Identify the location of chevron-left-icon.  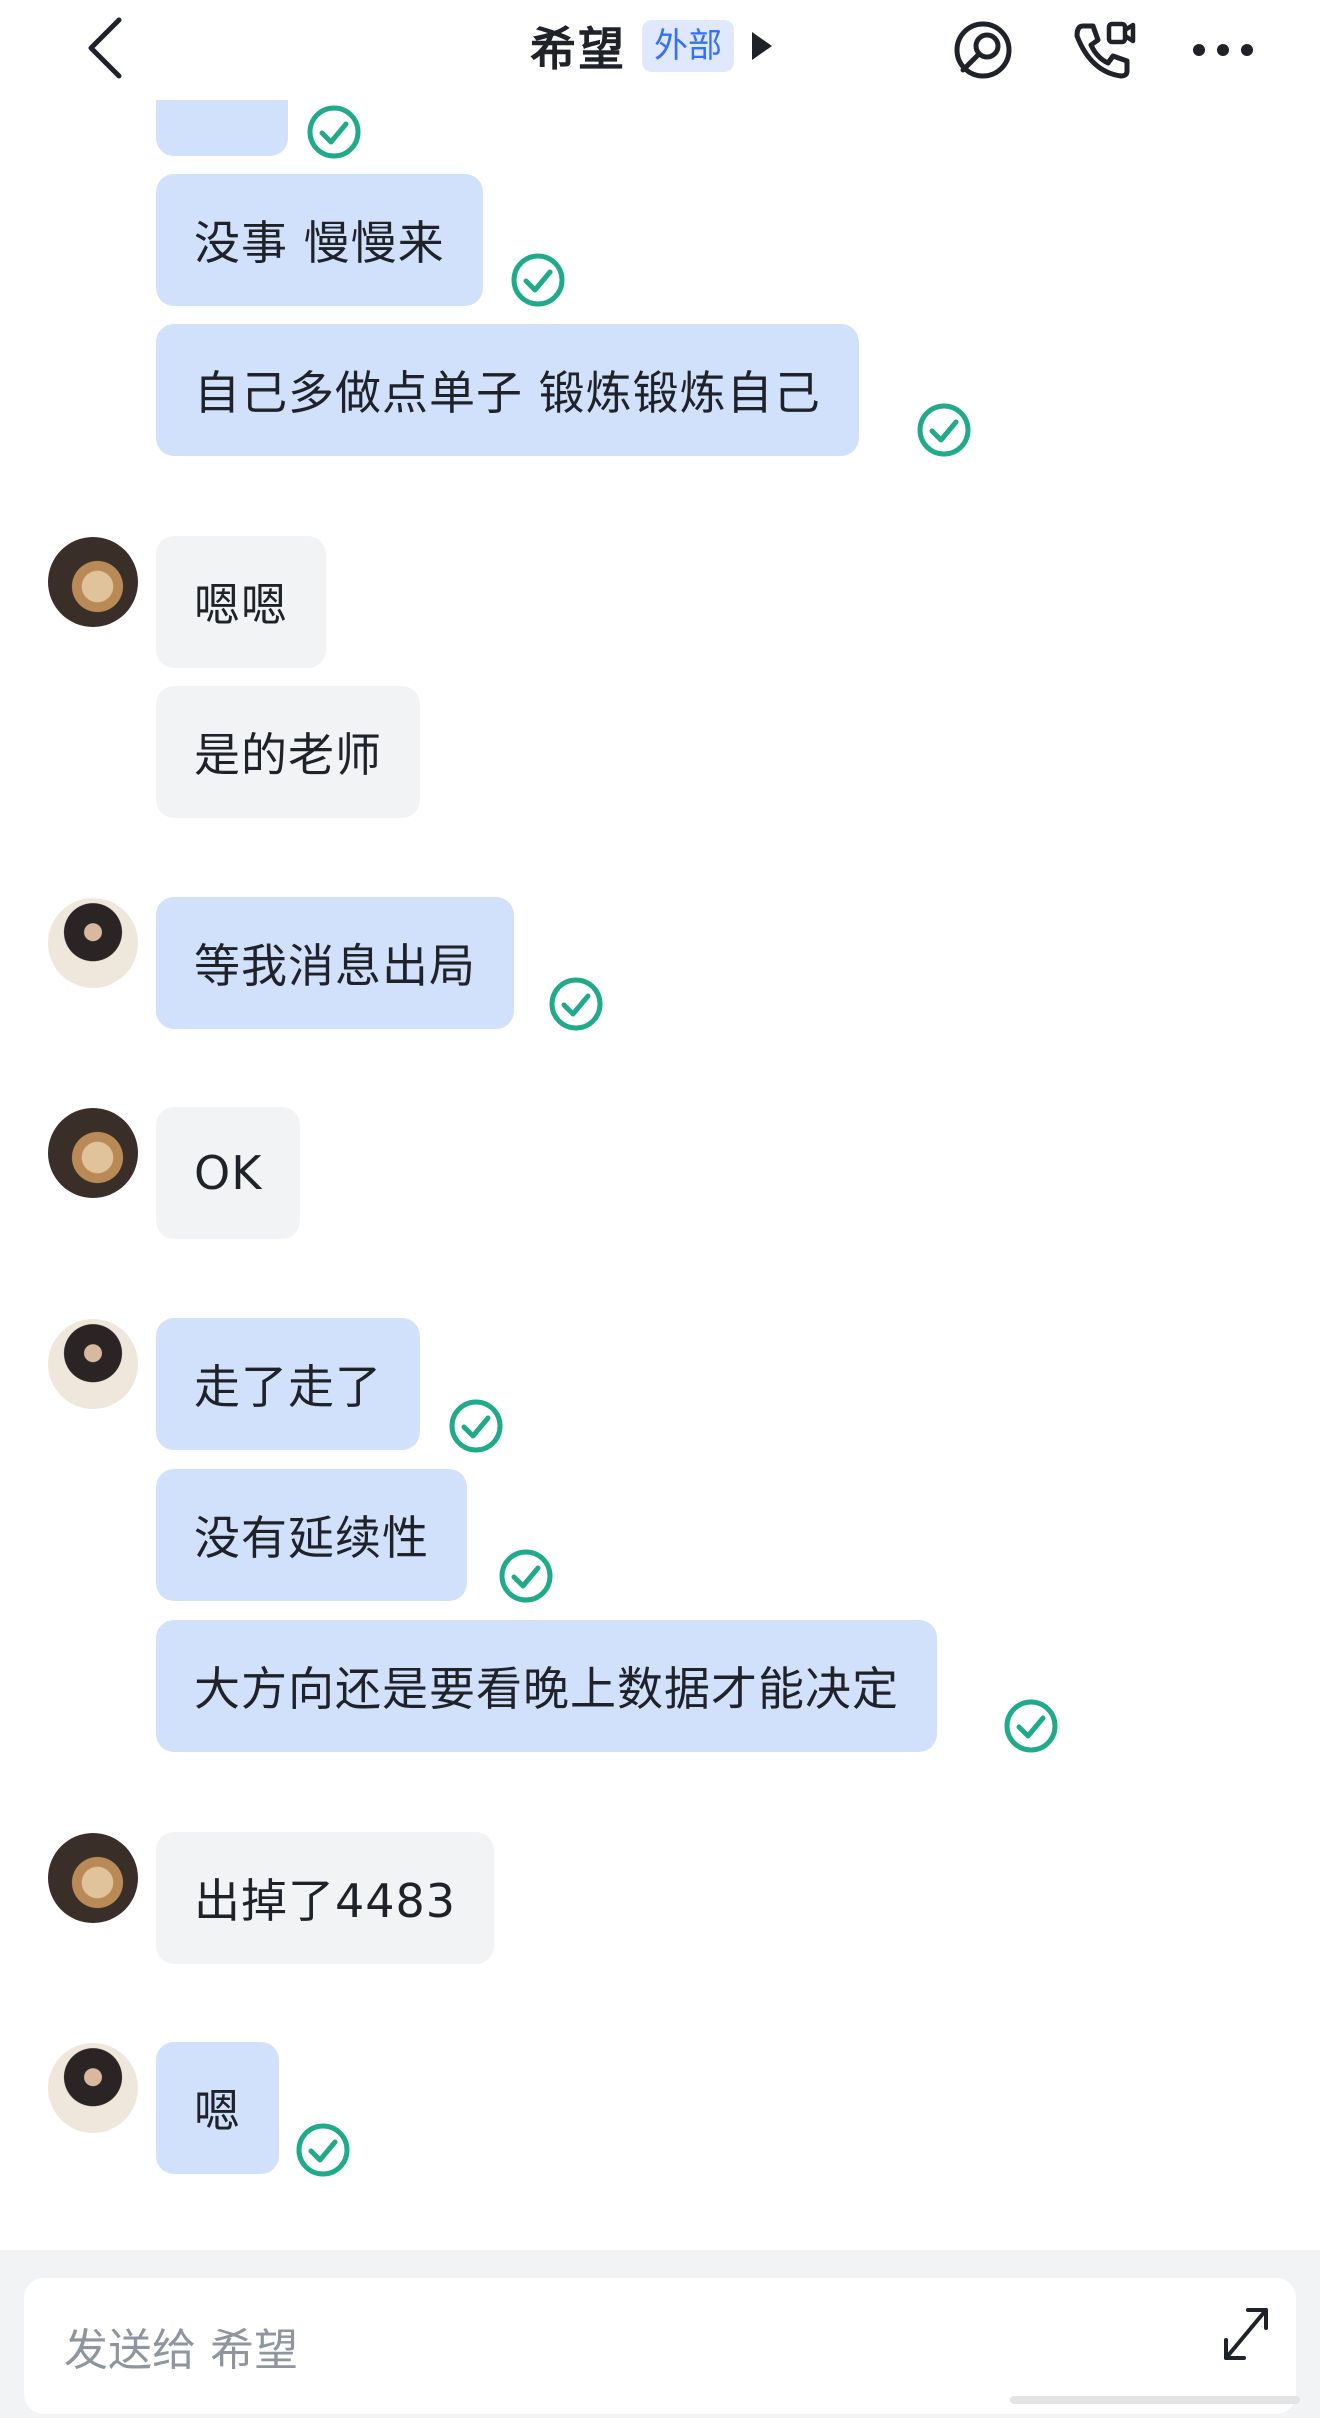
(105, 48).